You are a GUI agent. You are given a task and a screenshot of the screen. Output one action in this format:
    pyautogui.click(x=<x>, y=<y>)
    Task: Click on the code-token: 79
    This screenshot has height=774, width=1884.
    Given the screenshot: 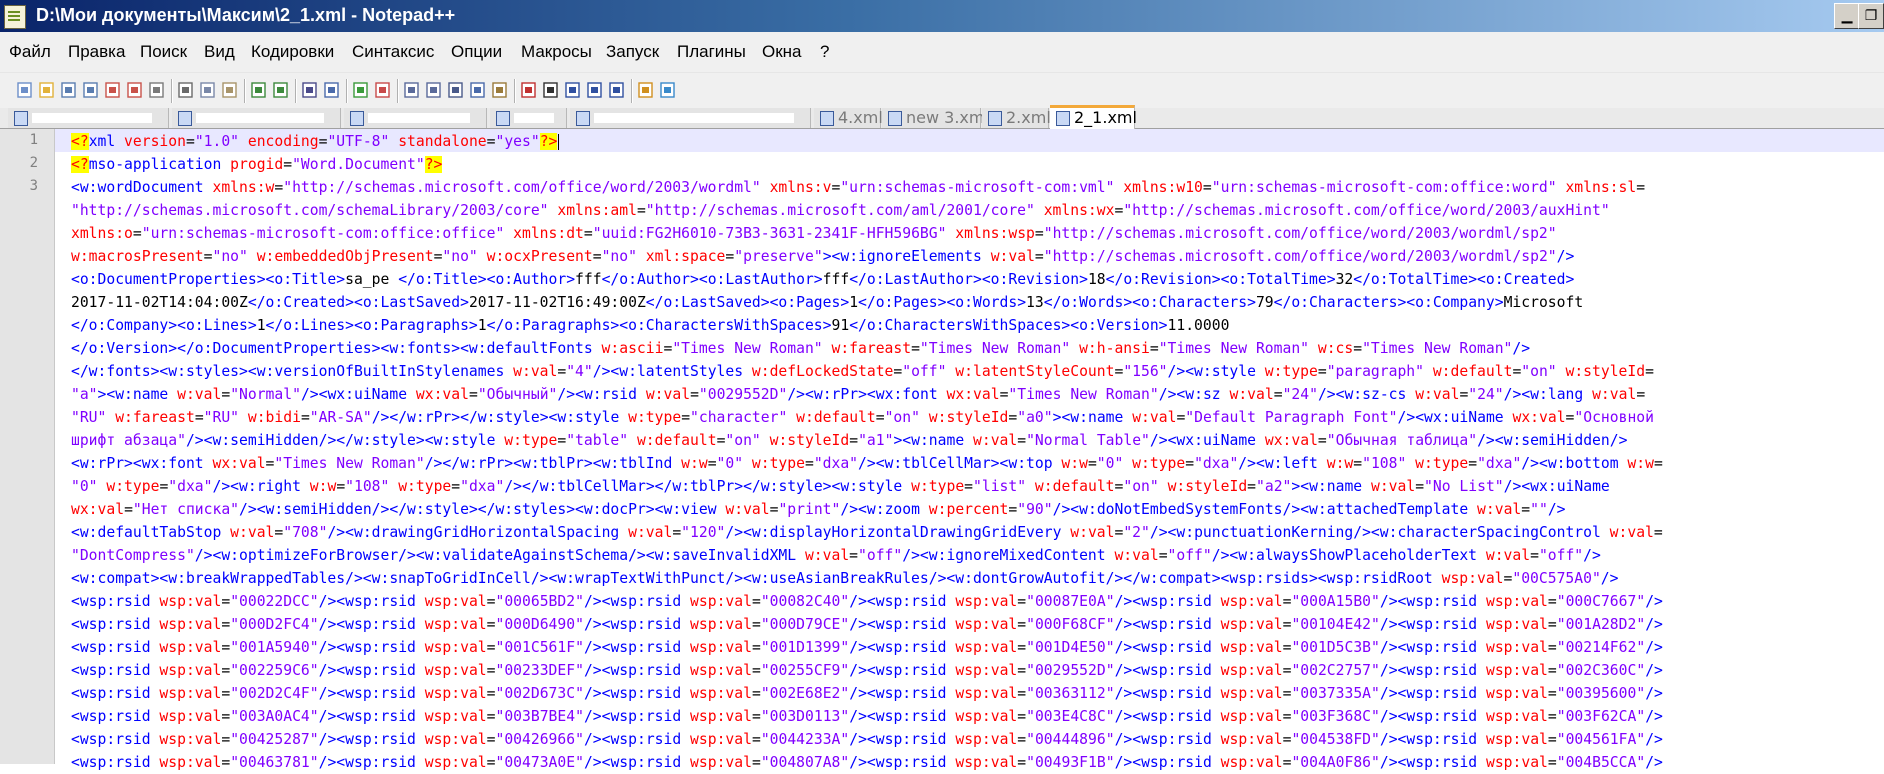 What is the action you would take?
    pyautogui.click(x=1264, y=302)
    